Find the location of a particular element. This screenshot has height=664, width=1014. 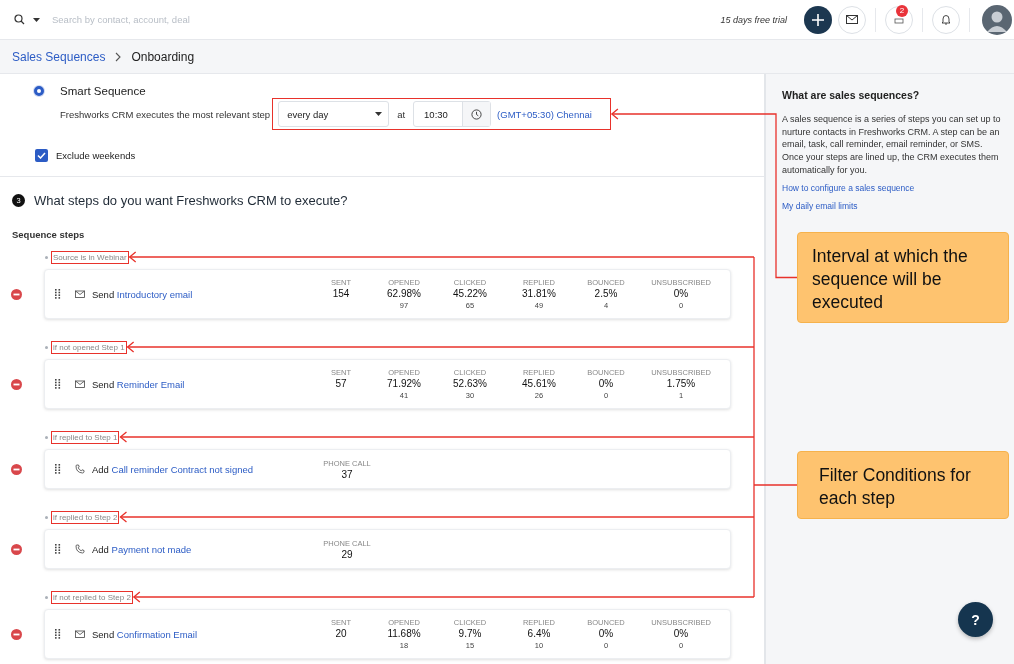

stat-value: 37 is located at coordinates (347, 474).